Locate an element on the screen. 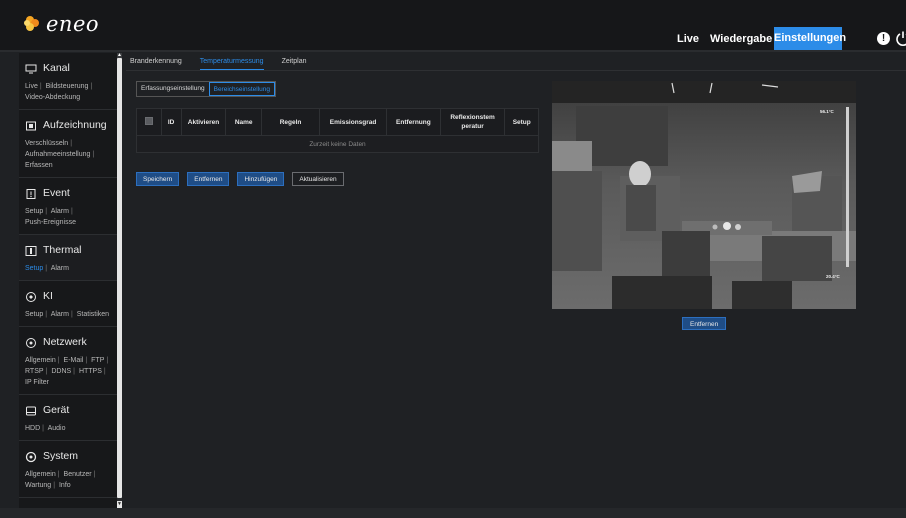 This screenshot has width=906, height=518. sidebar-link: Push-Ereignisse is located at coordinates (50, 222).